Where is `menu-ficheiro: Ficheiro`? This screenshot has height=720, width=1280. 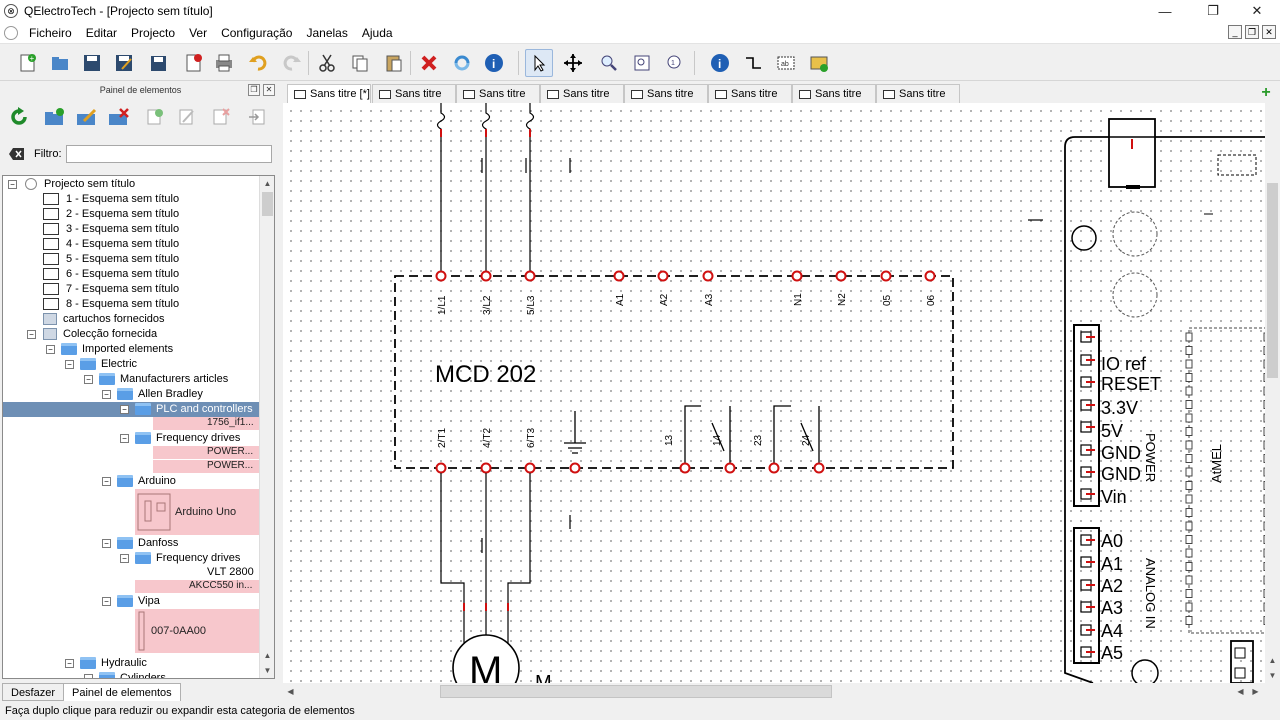
menu-ficheiro: Ficheiro is located at coordinates (50, 33).